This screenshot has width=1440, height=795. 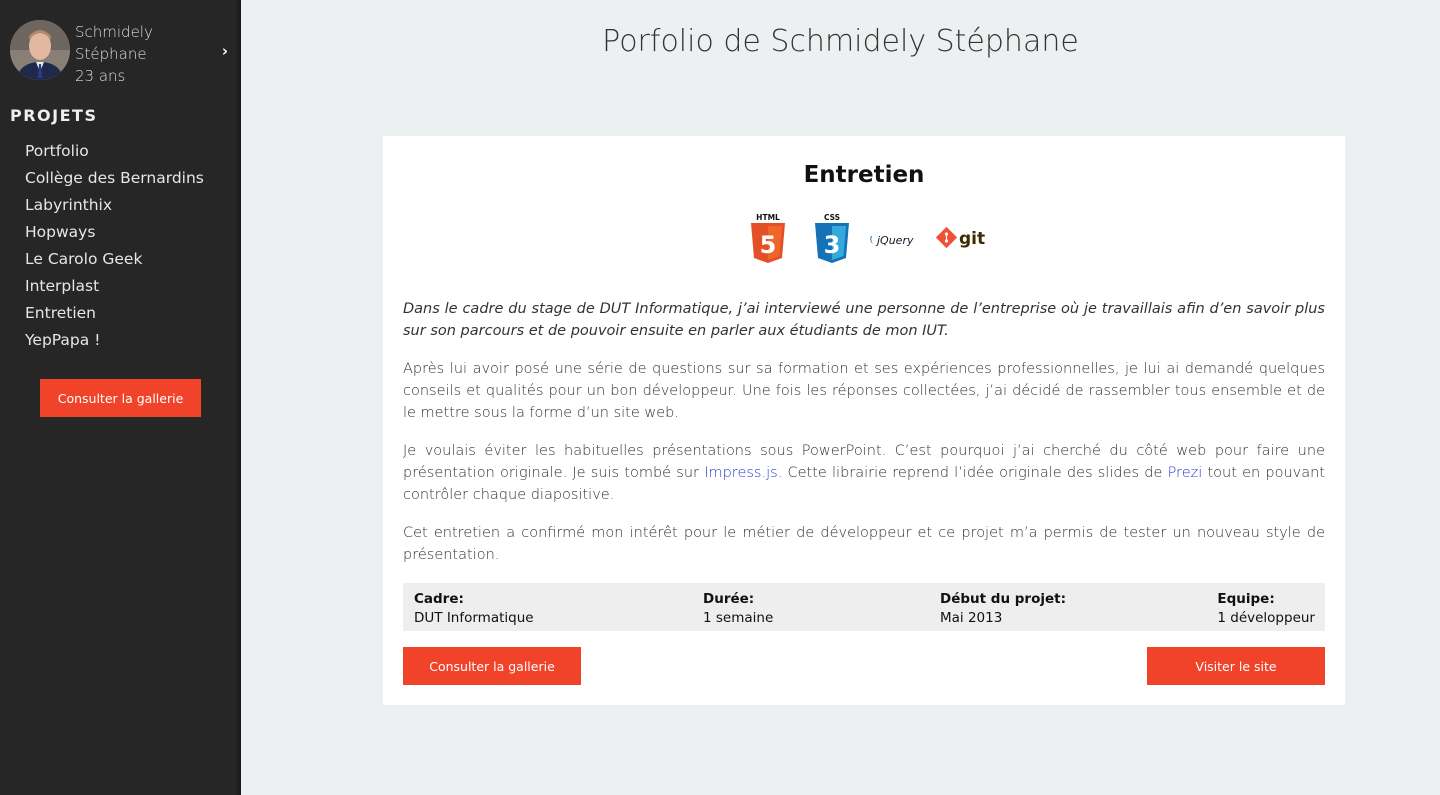 What do you see at coordinates (474, 618) in the screenshot?
I see `info-cadre-value: DUT Informatique` at bounding box center [474, 618].